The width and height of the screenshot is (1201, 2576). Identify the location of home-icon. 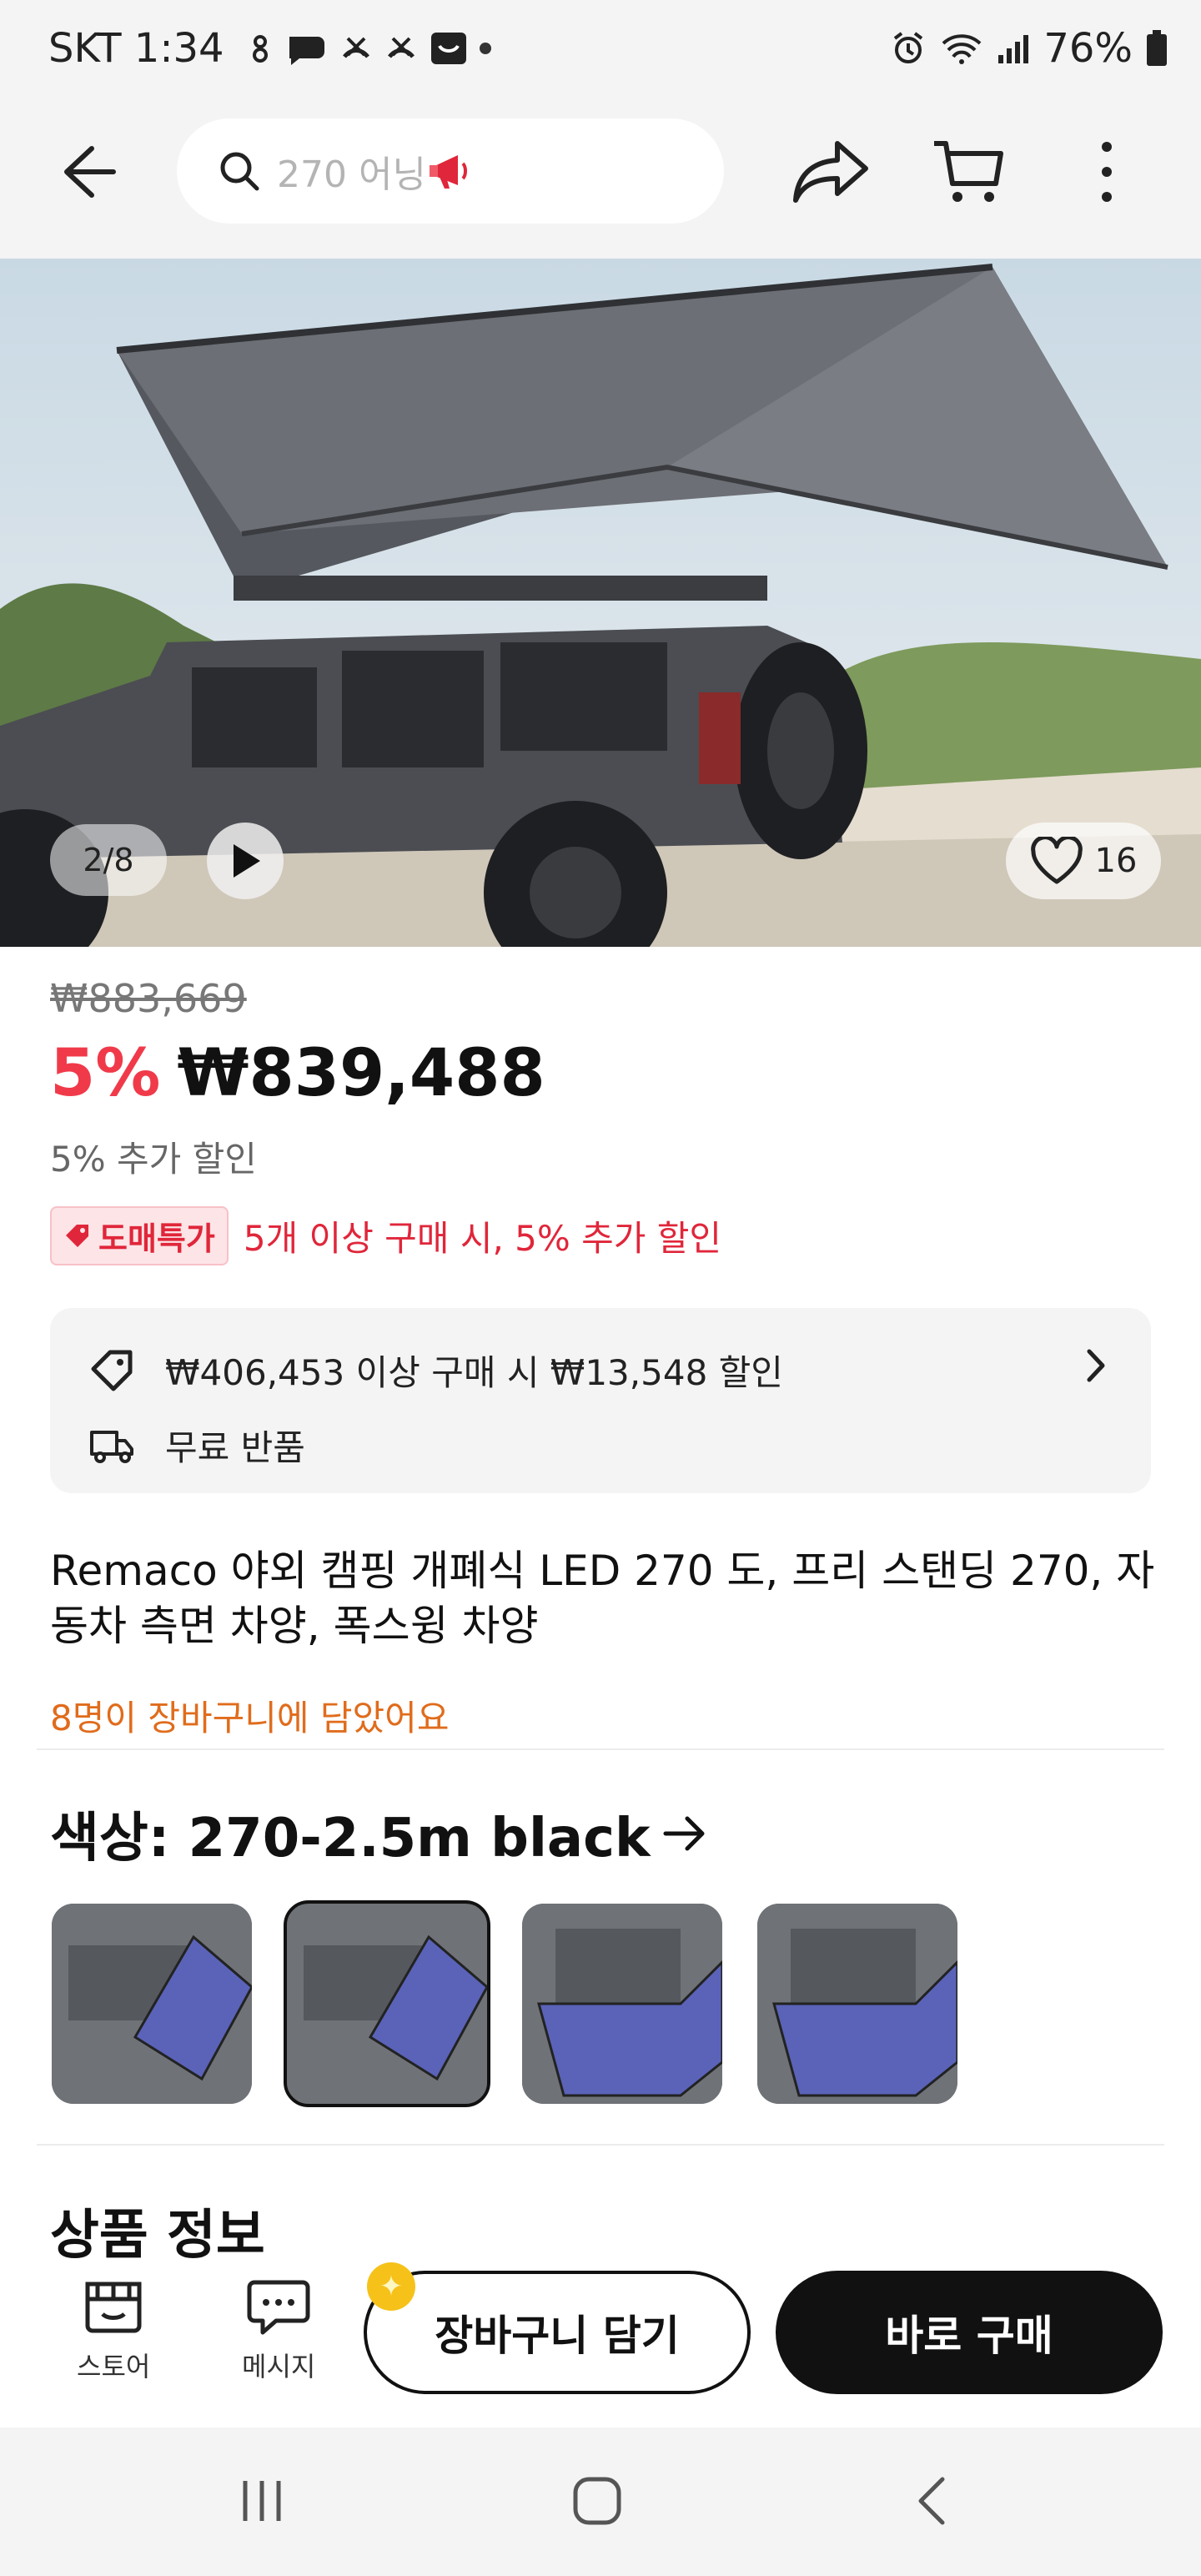
(597, 2501).